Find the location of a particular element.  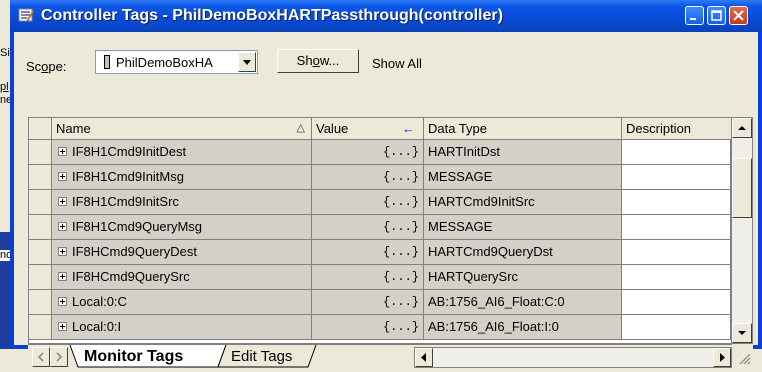

tag-name-cell: Local:0:I is located at coordinates (182, 327).